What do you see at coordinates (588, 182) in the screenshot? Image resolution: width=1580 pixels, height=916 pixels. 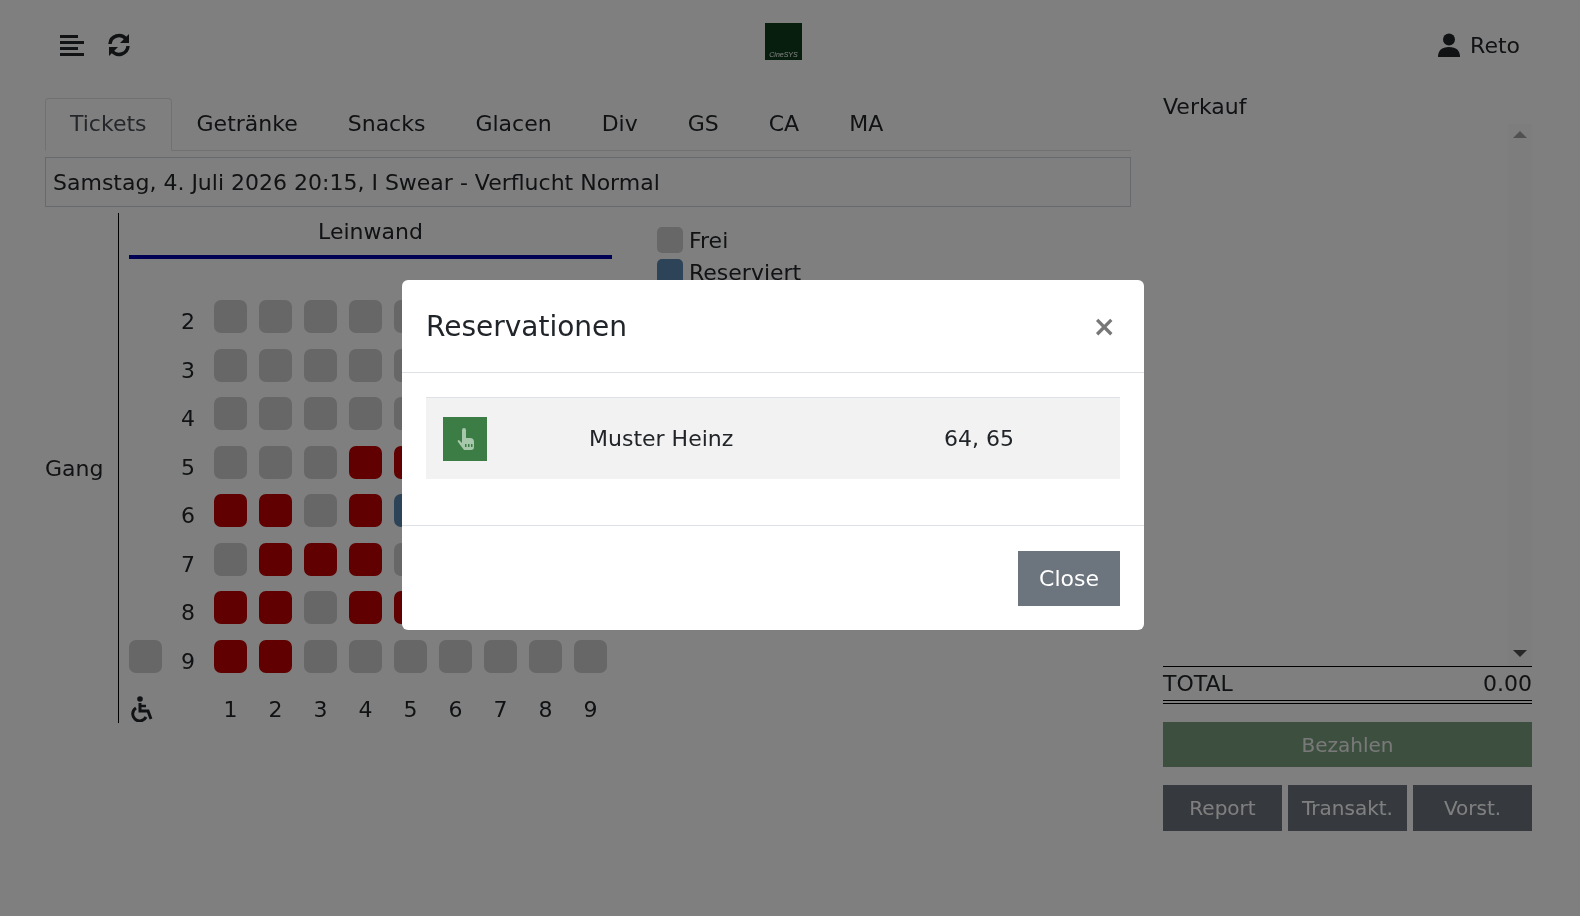 I see `show-field: Samstag, 4. Juli 2026 20:15, I Swear - Verflucht Normal` at bounding box center [588, 182].